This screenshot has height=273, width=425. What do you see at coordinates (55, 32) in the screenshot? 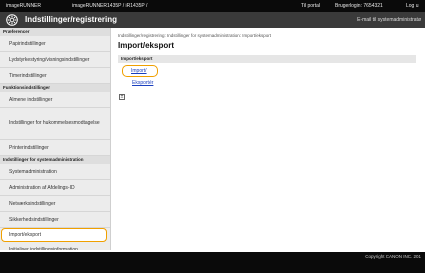
I see `sidebar-heading-preferences: Præferencer` at bounding box center [55, 32].